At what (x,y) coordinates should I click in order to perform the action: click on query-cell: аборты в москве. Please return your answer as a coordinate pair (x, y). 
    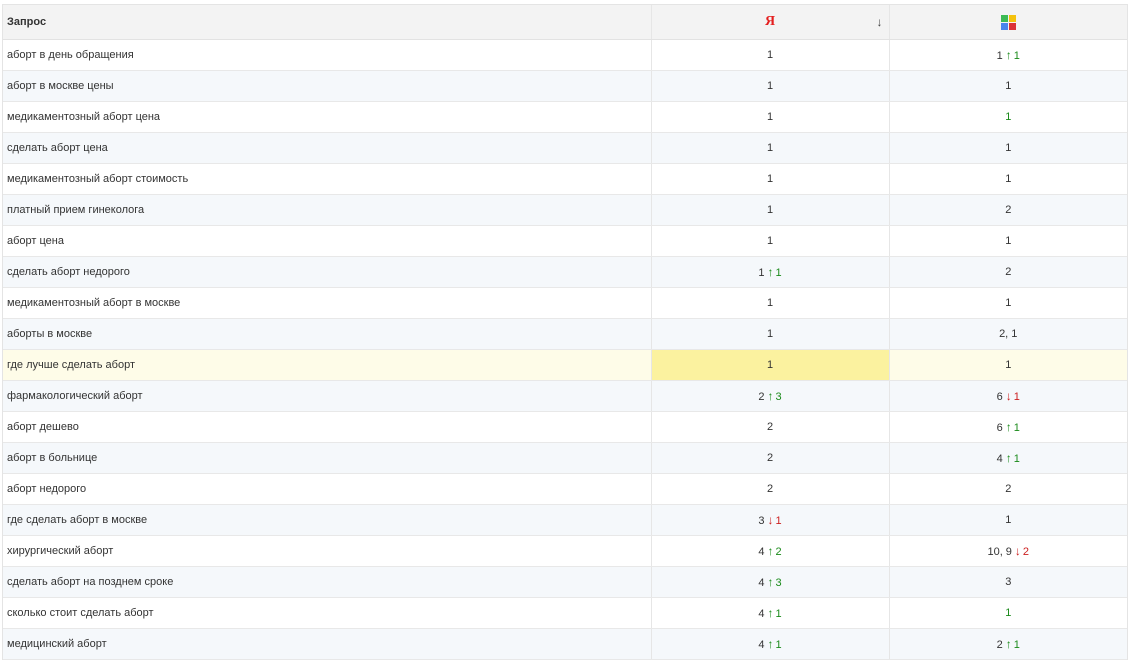
    Looking at the image, I should click on (327, 334).